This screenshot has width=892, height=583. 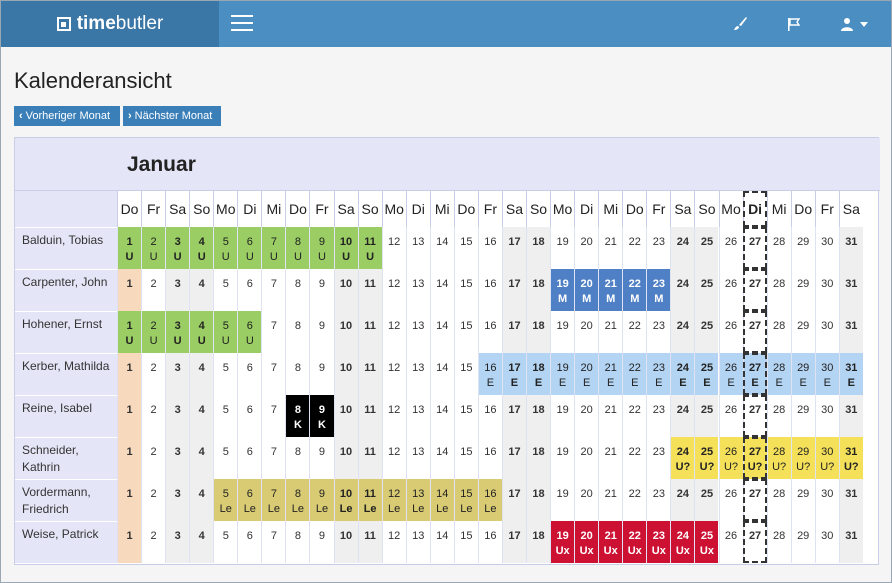 I want to click on day-cell: 19 Ux, so click(x=562, y=542).